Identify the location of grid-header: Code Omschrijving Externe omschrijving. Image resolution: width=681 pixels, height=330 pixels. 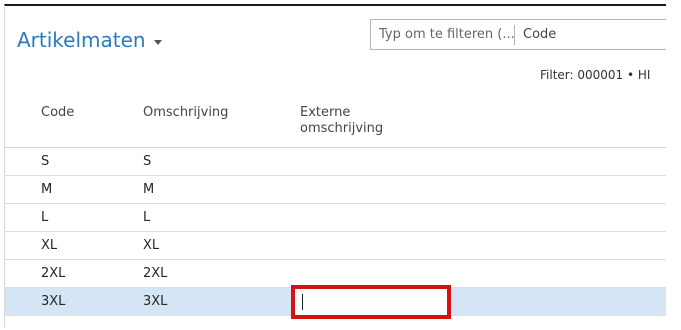
(335, 123).